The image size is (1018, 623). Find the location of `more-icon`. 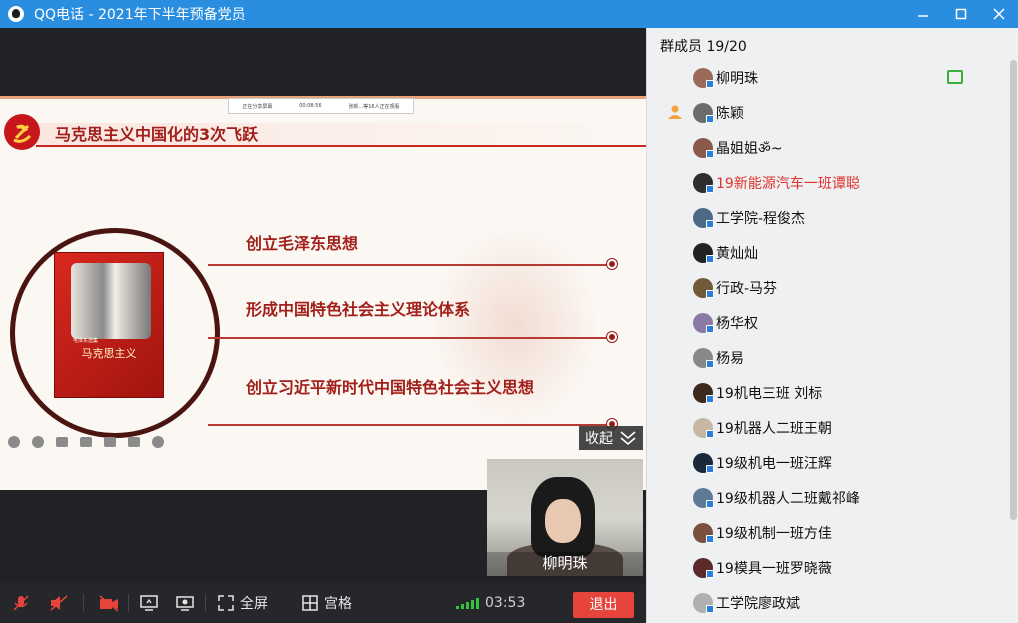

more-icon is located at coordinates (158, 442).